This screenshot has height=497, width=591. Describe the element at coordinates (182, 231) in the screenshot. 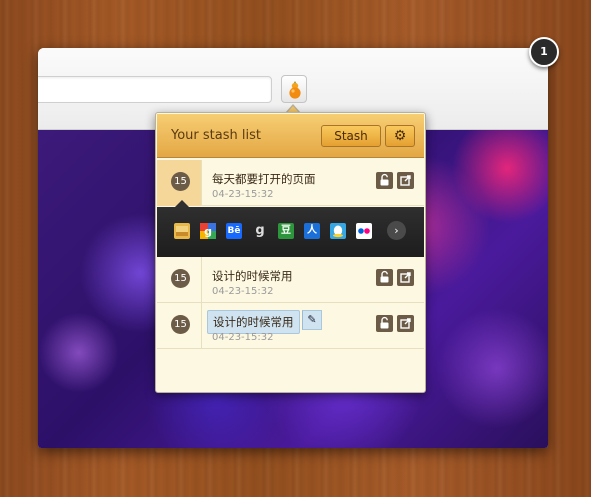

I see `bookmark-icon` at that location.